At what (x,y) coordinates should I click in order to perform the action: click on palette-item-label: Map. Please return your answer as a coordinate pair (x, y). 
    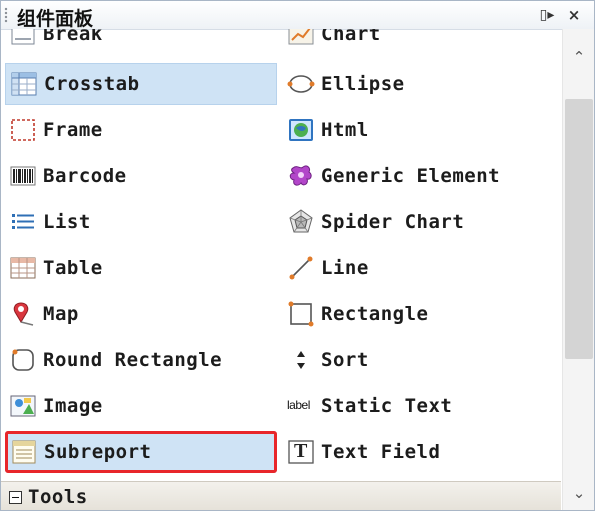
    Looking at the image, I should click on (61, 314).